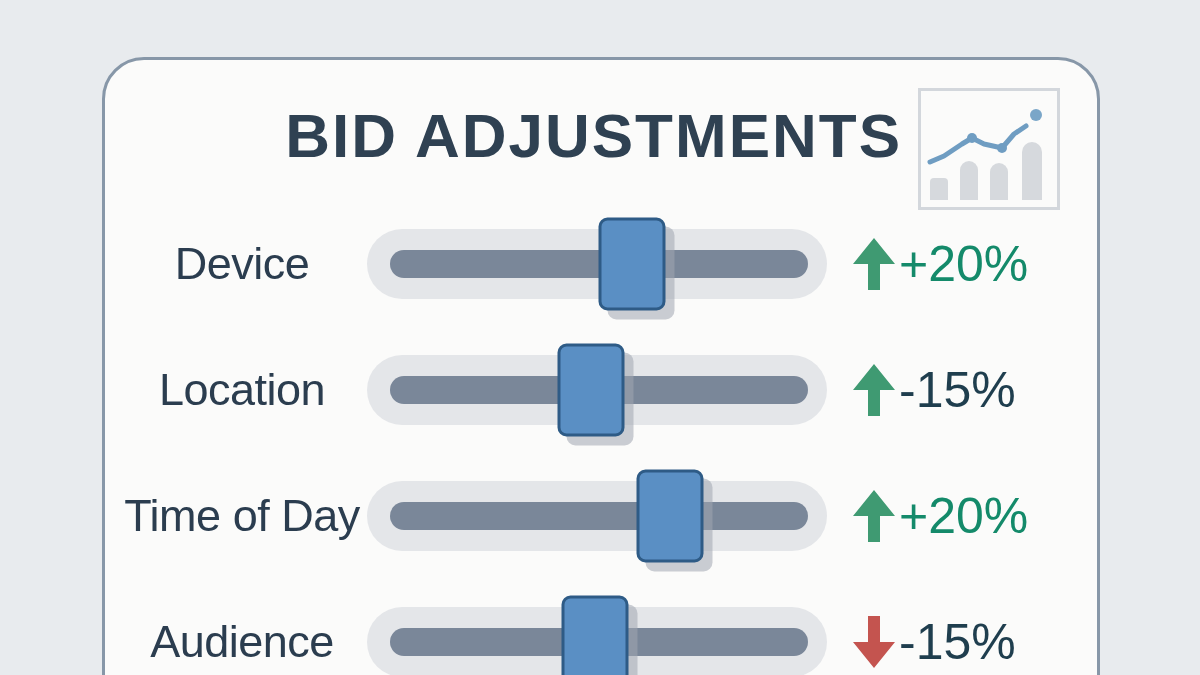 Image resolution: width=1200 pixels, height=675 pixels. I want to click on chart-icon, so click(989, 149).